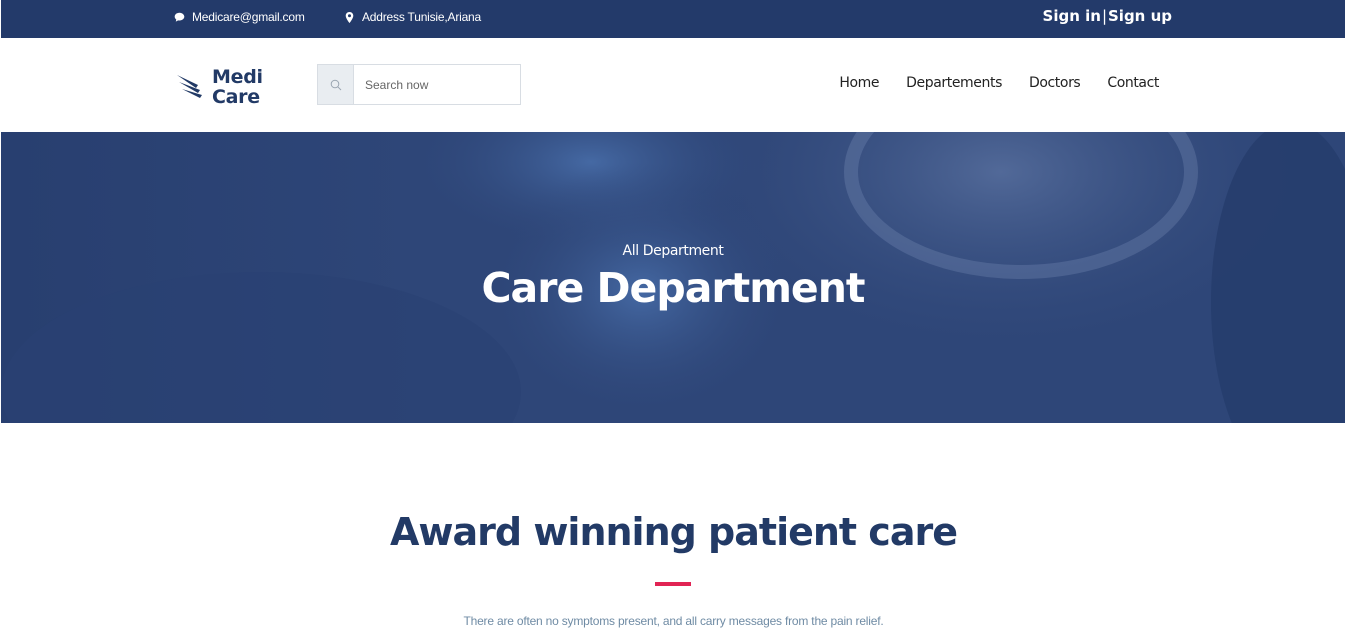 The width and height of the screenshot is (1347, 640). What do you see at coordinates (673, 251) in the screenshot?
I see `hero-subtitle: All Department` at bounding box center [673, 251].